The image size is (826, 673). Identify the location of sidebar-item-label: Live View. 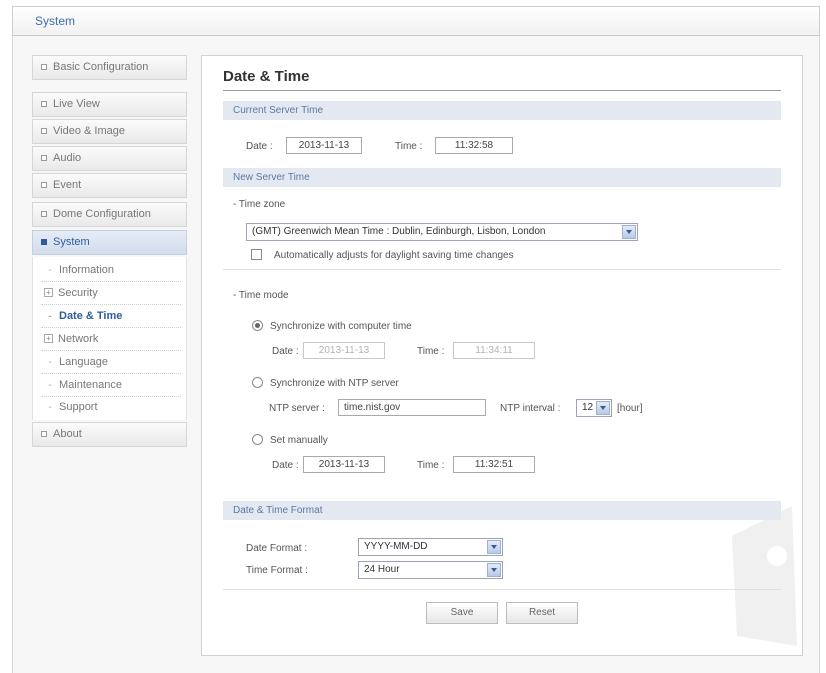
(76, 104).